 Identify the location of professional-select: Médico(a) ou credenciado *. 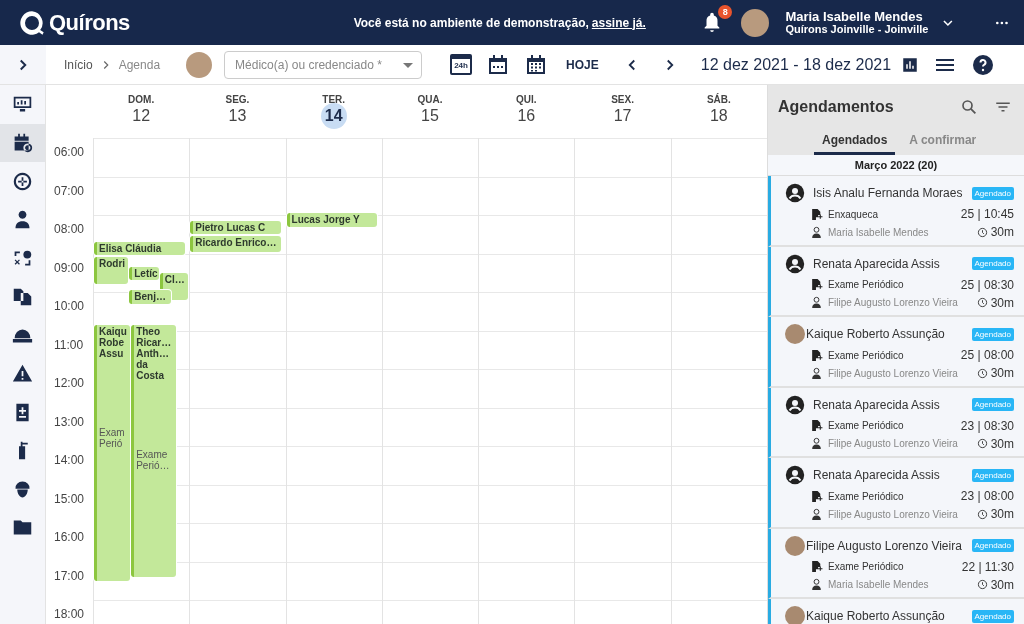
(323, 64).